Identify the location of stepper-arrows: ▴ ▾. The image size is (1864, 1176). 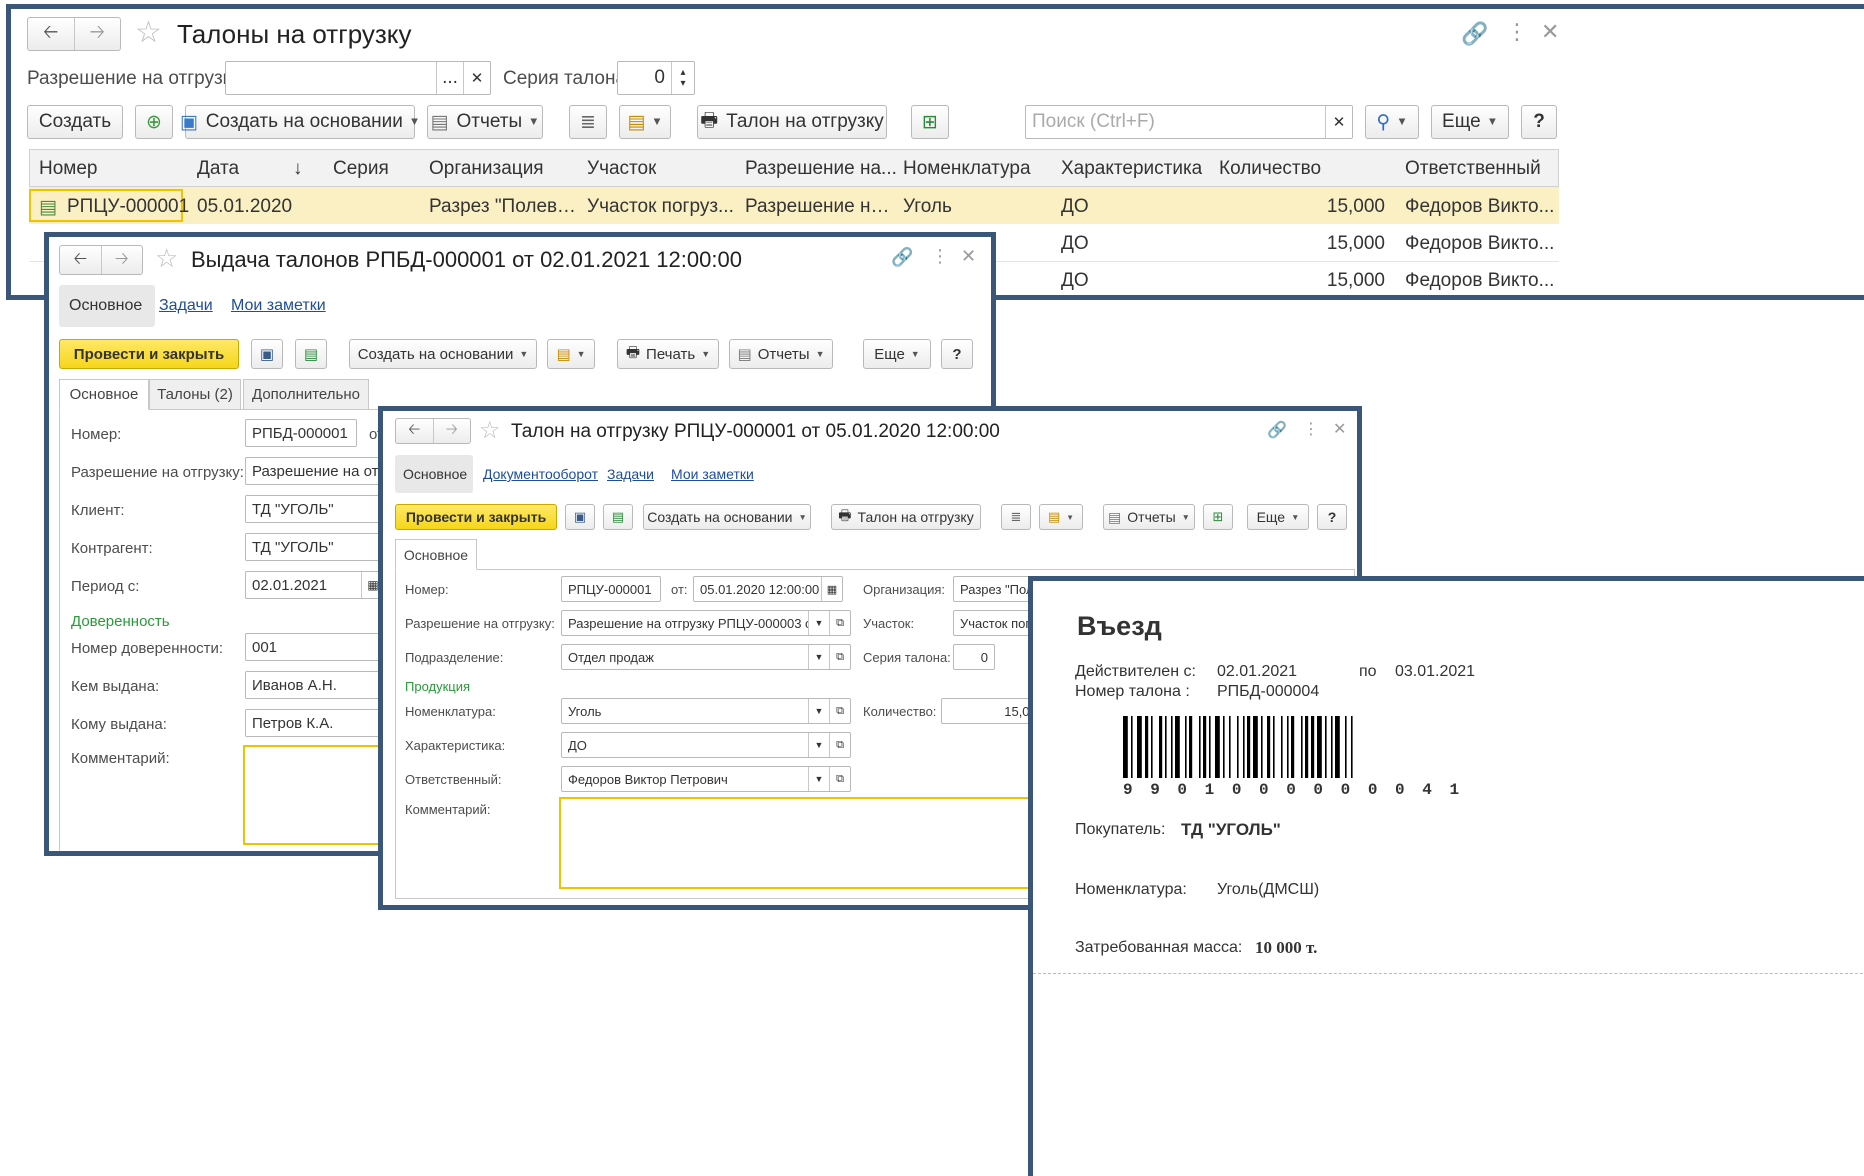
(682, 78).